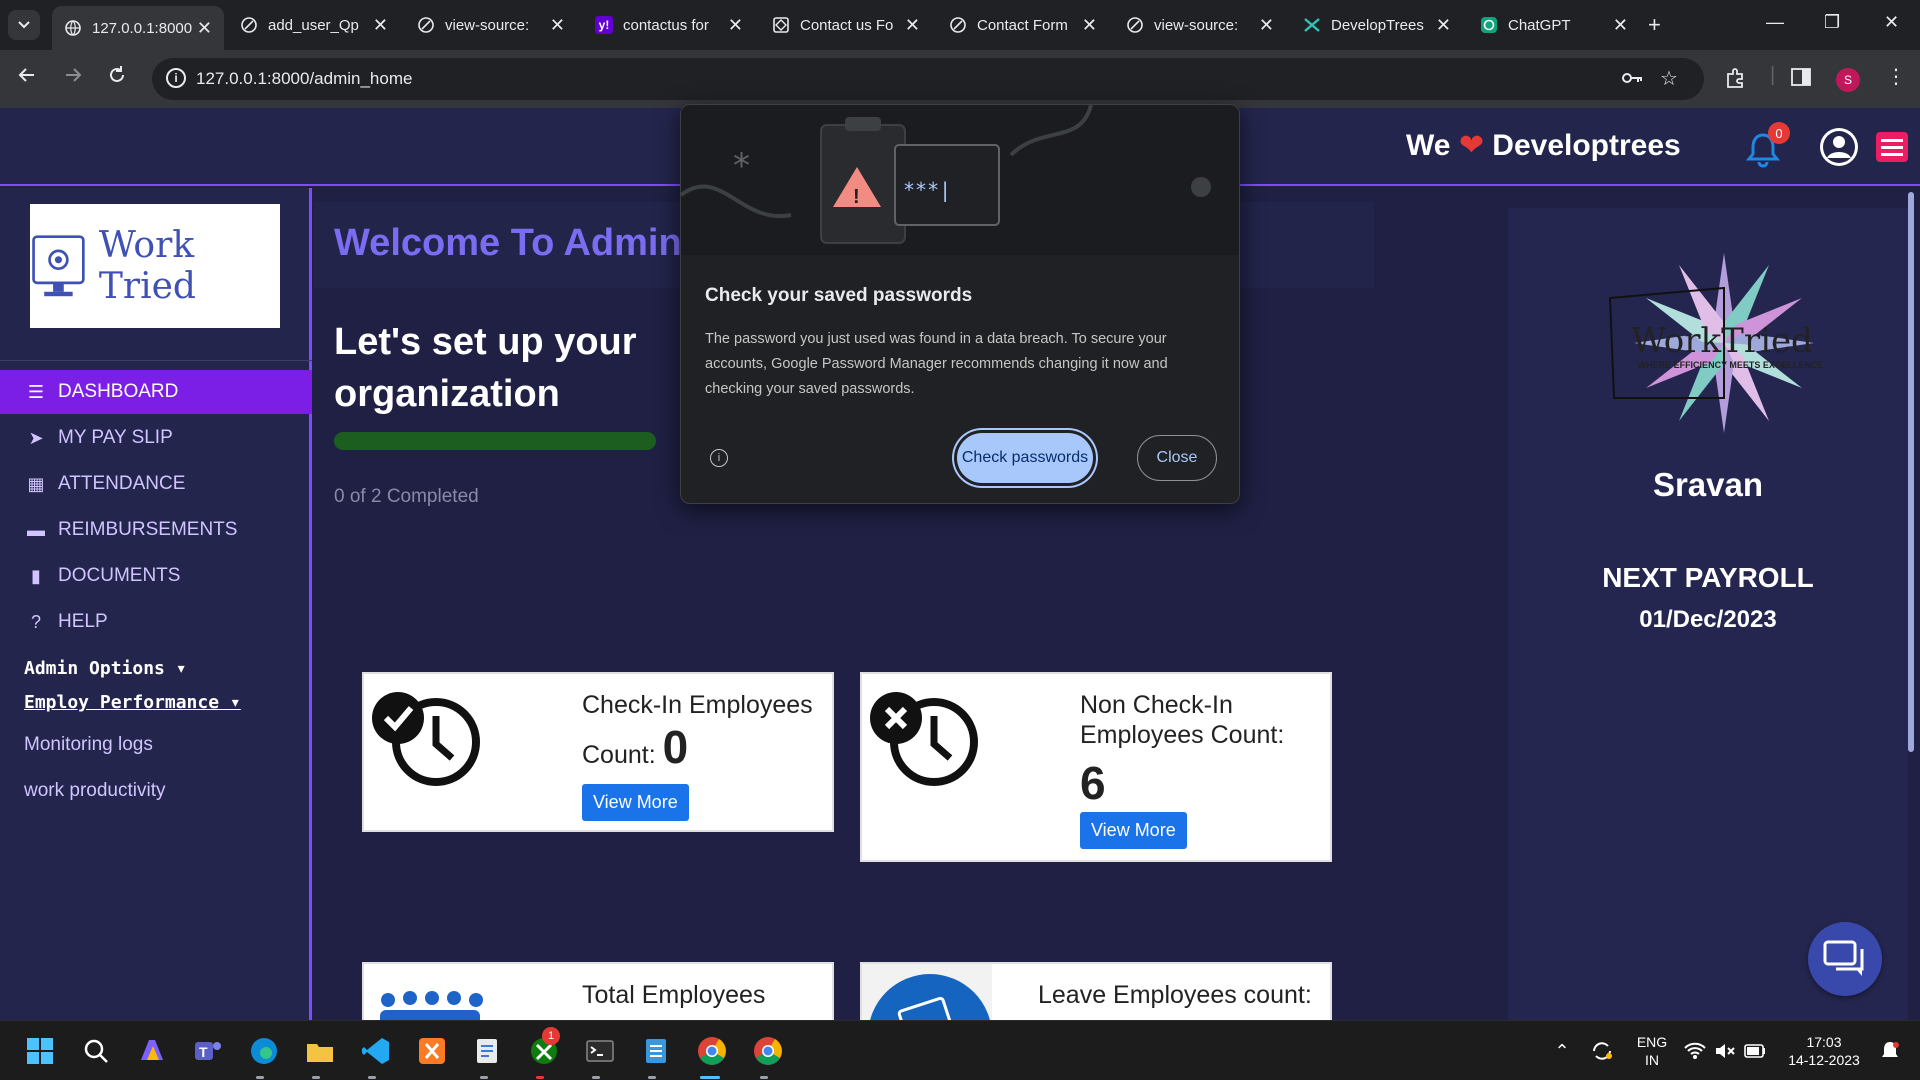  Describe the element at coordinates (1632, 81) in the screenshot. I see `key-icon` at that location.